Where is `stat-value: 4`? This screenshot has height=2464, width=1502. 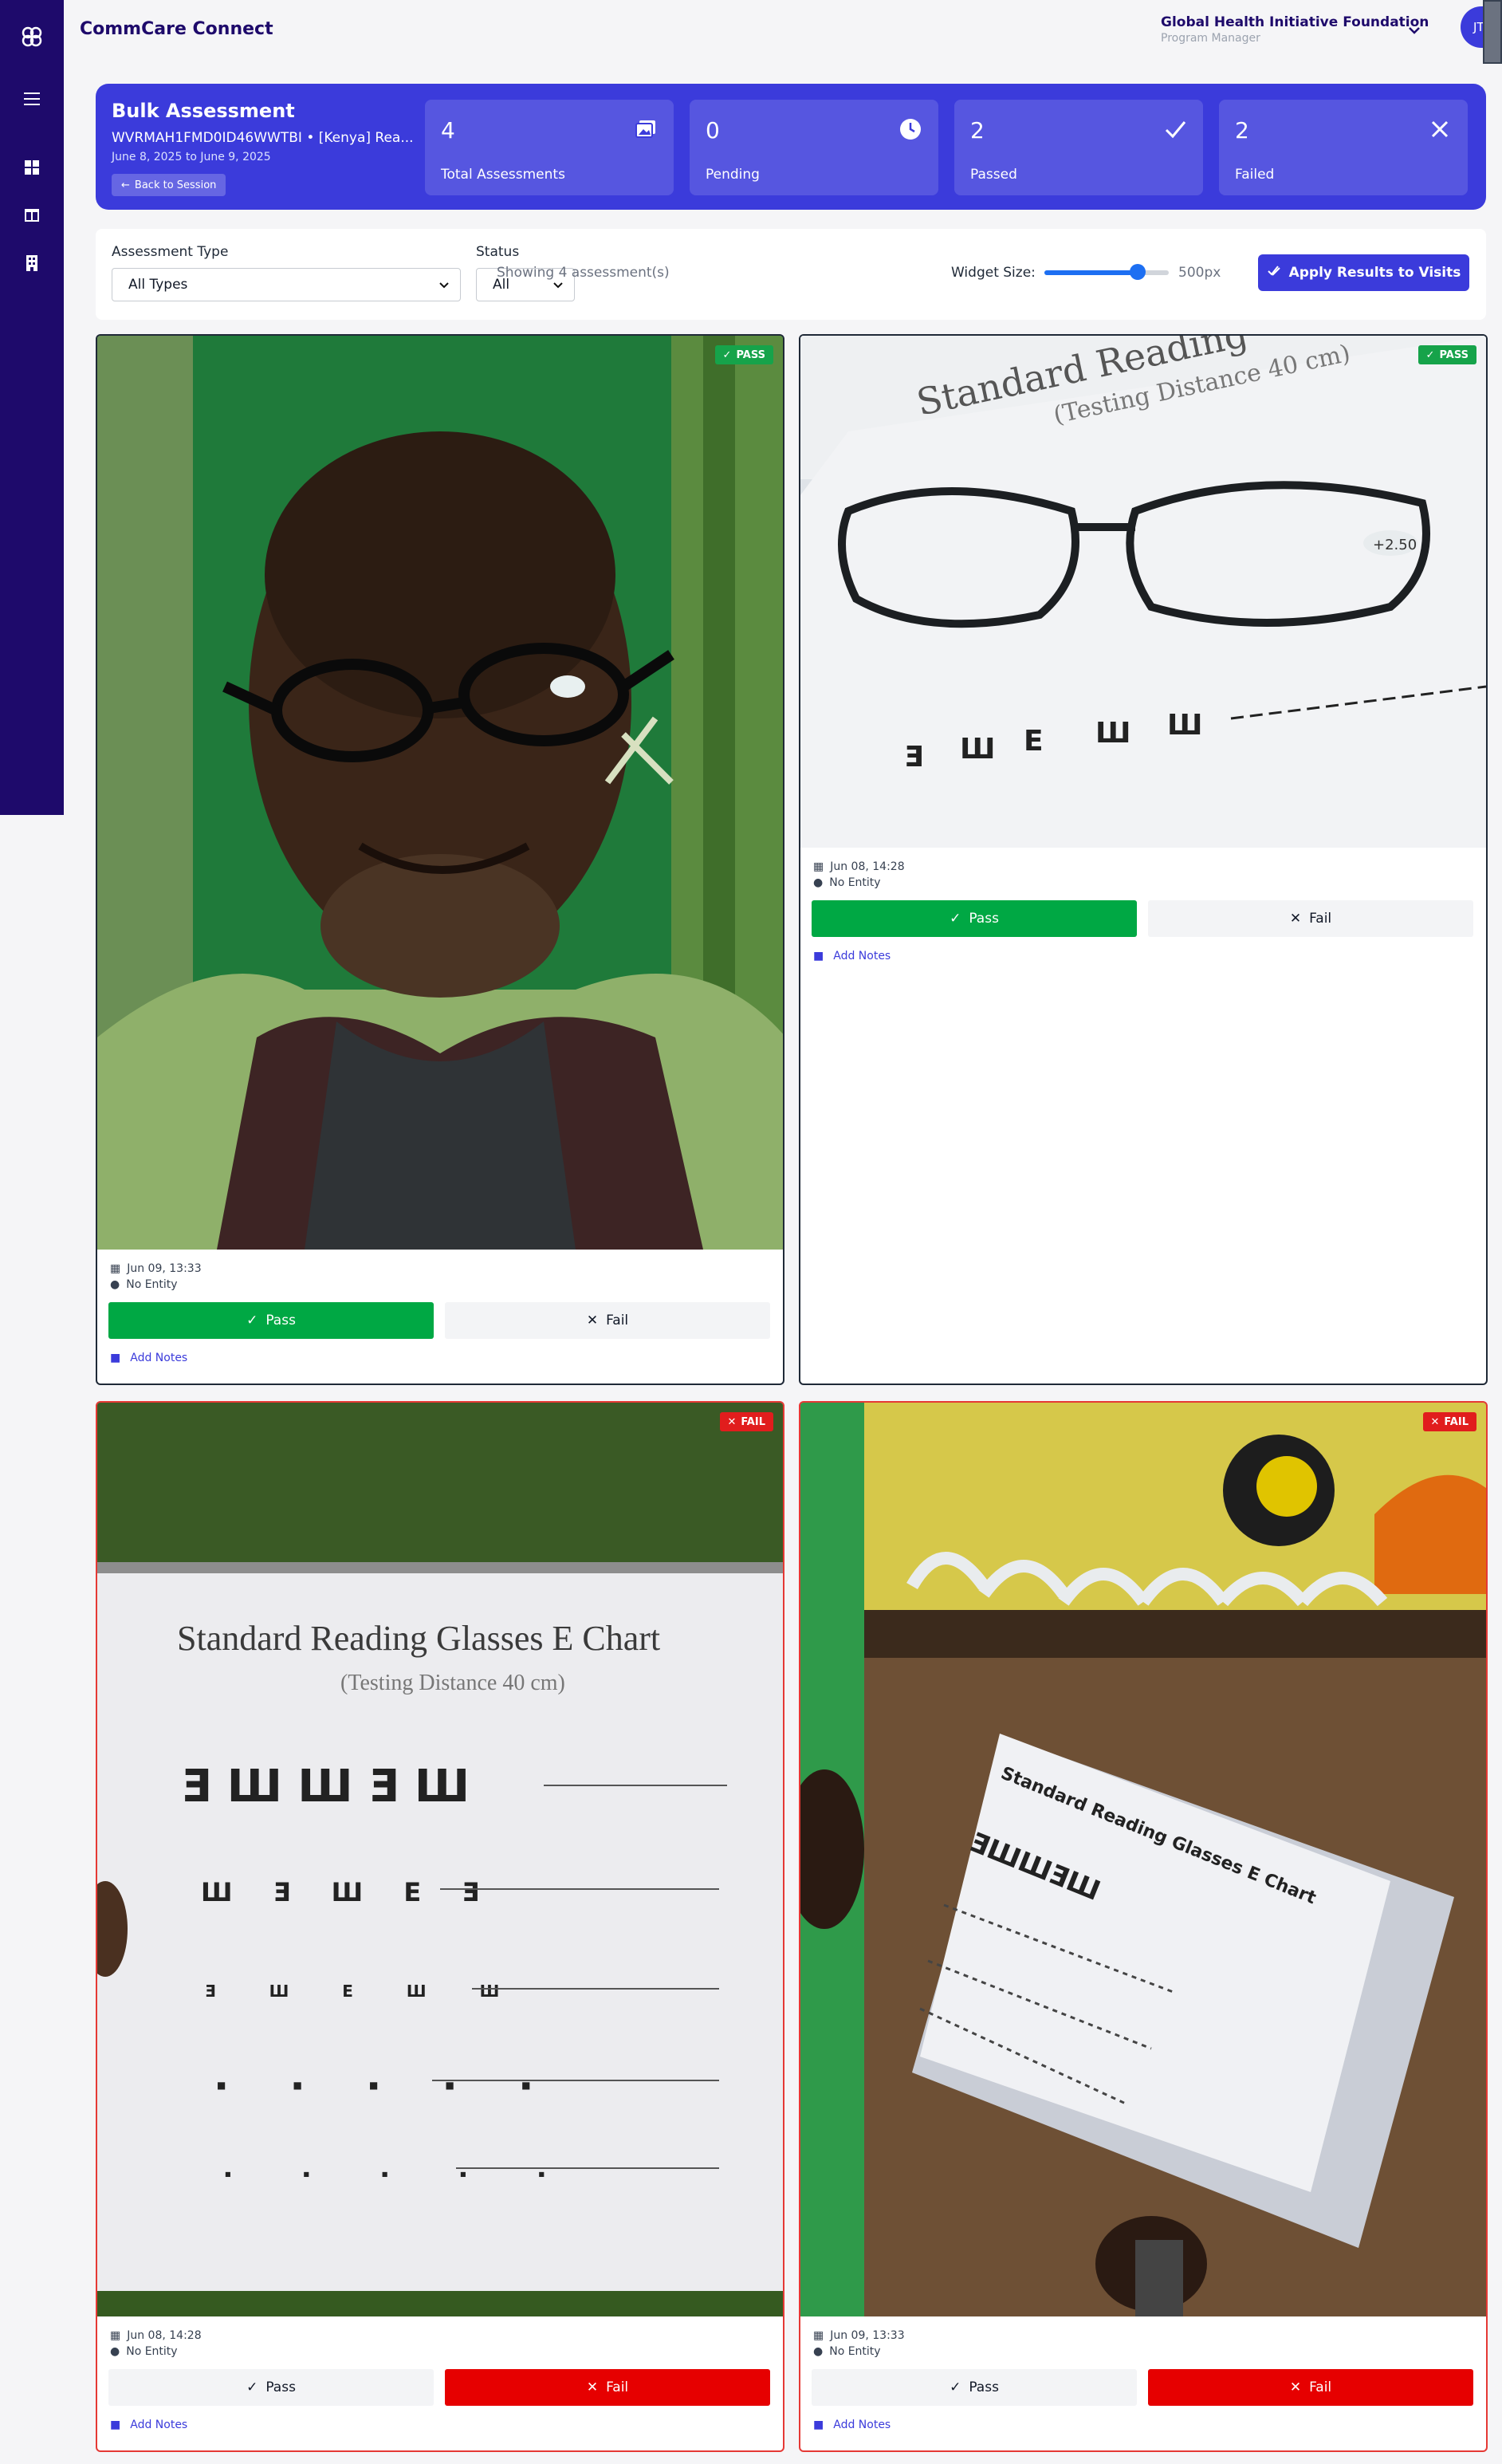
stat-value: 4 is located at coordinates (448, 130).